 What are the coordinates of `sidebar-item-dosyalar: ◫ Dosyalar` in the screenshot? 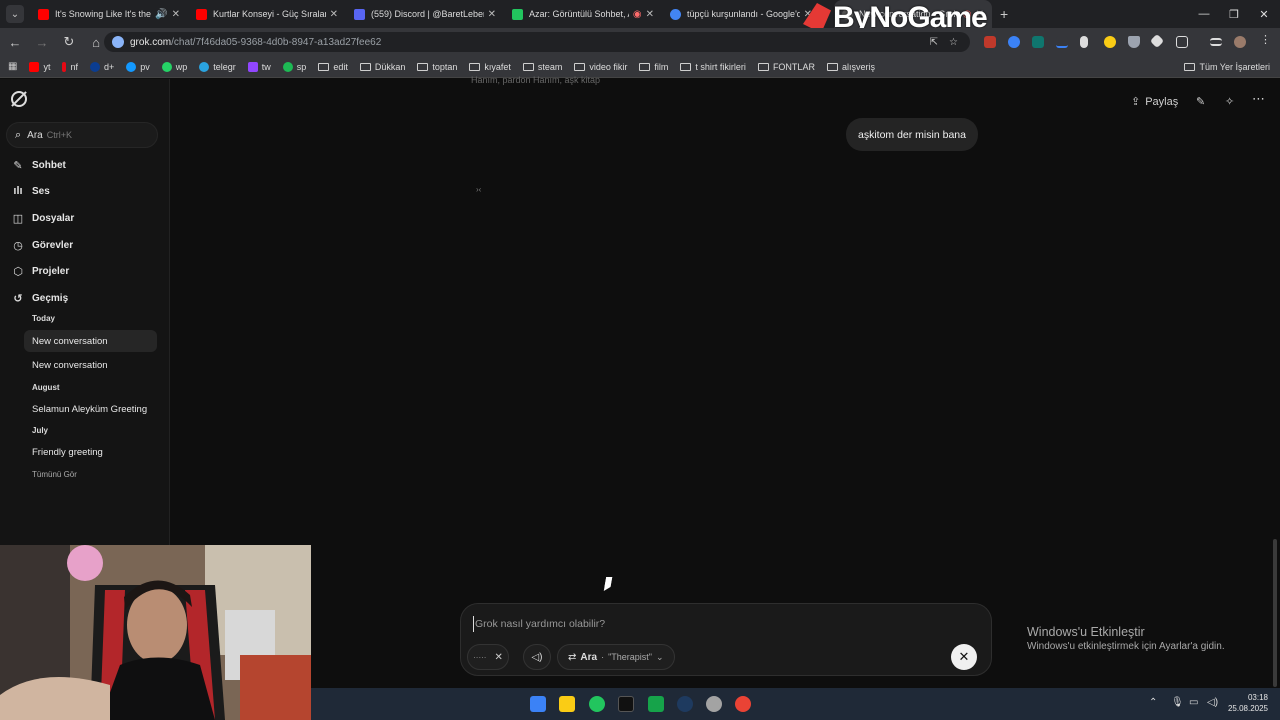 It's located at (43, 218).